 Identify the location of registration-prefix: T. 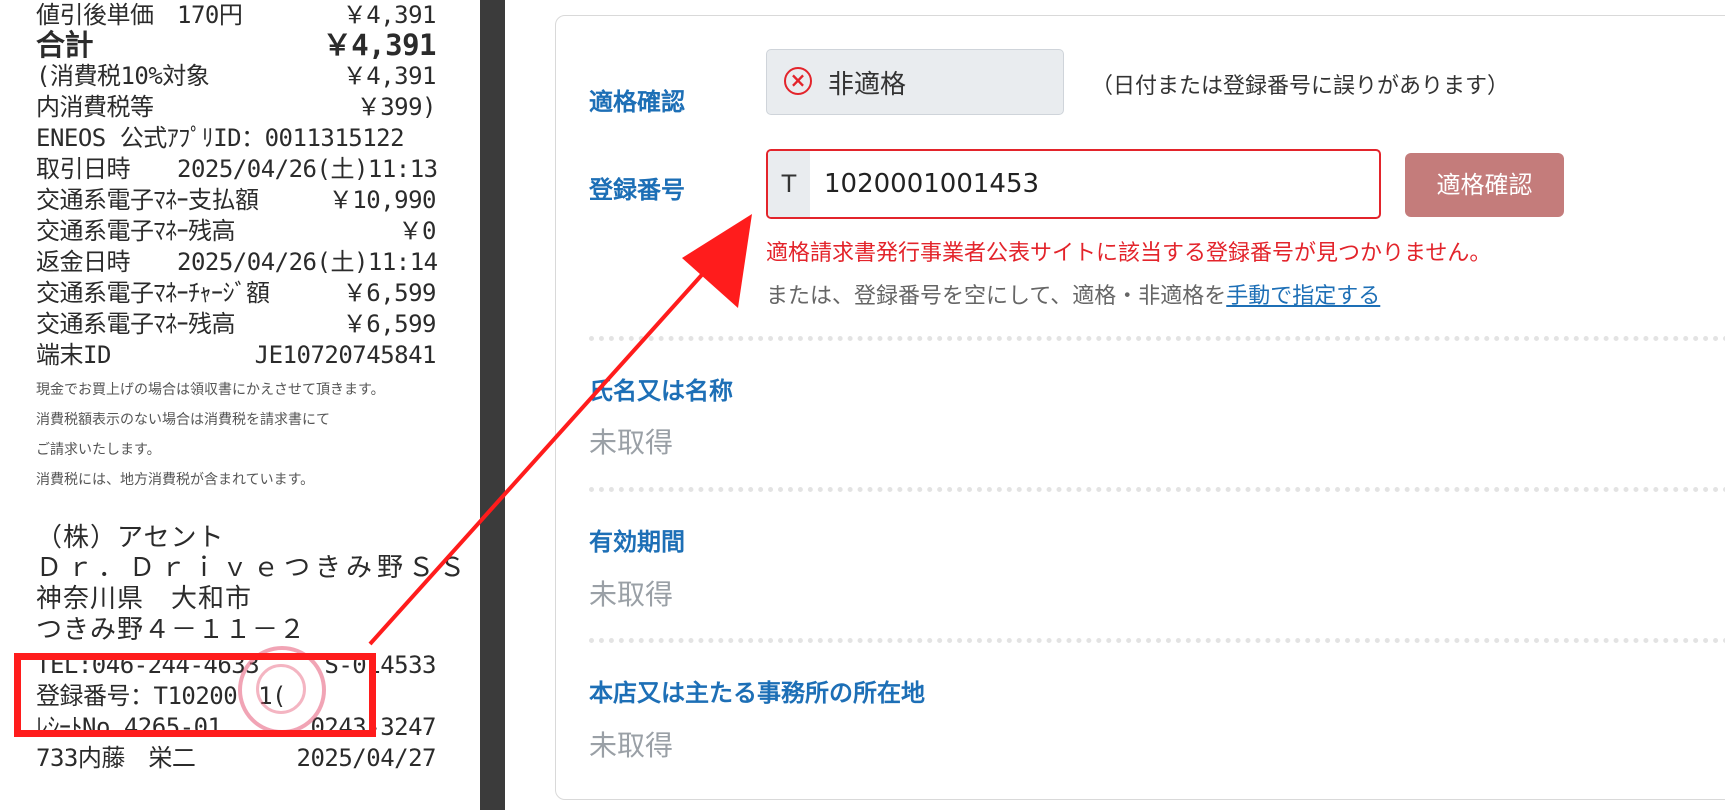
(789, 184).